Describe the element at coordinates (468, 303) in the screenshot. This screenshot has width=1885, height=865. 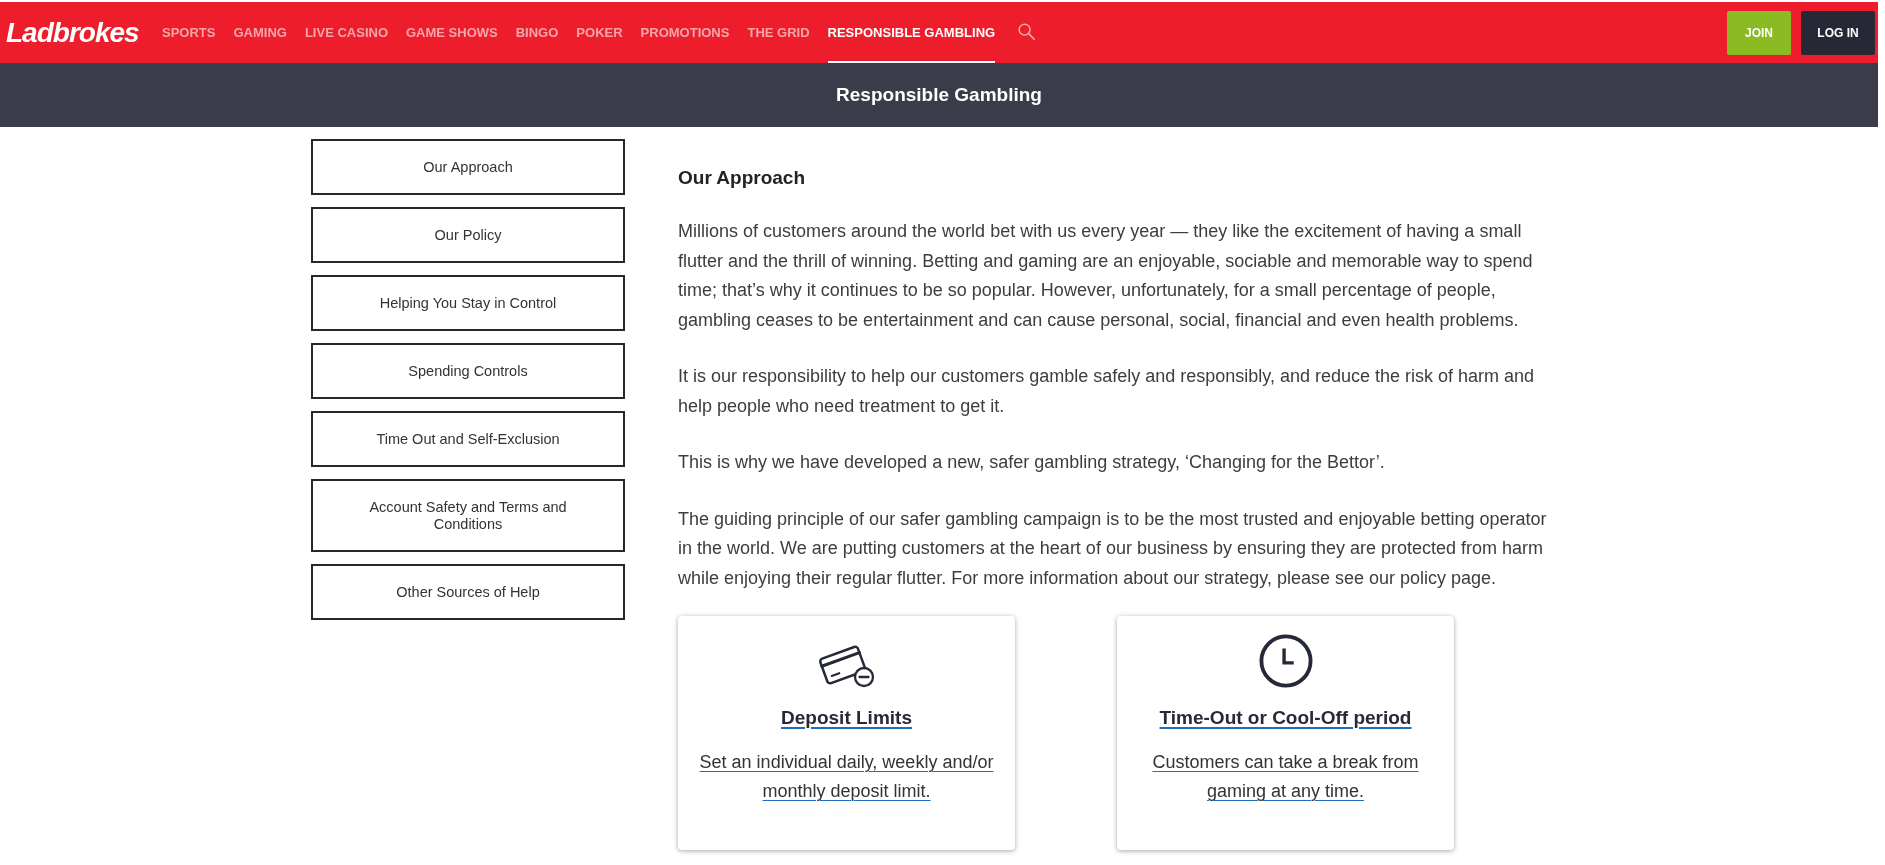
I see `sidebar-link: Helping You Stay in Control` at that location.